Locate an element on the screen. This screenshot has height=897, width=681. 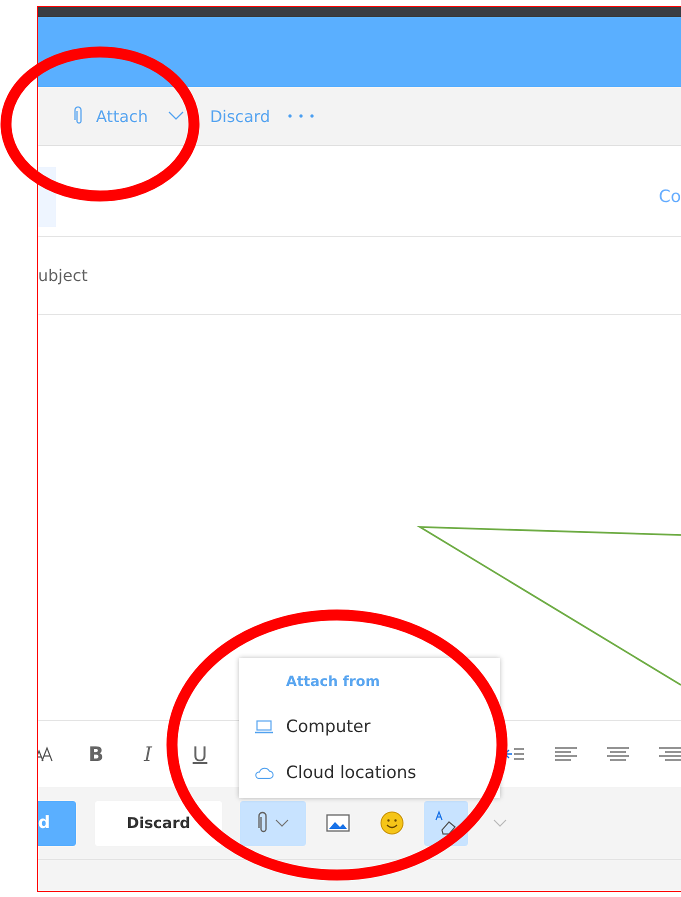
underline-button: U is located at coordinates (200, 754).